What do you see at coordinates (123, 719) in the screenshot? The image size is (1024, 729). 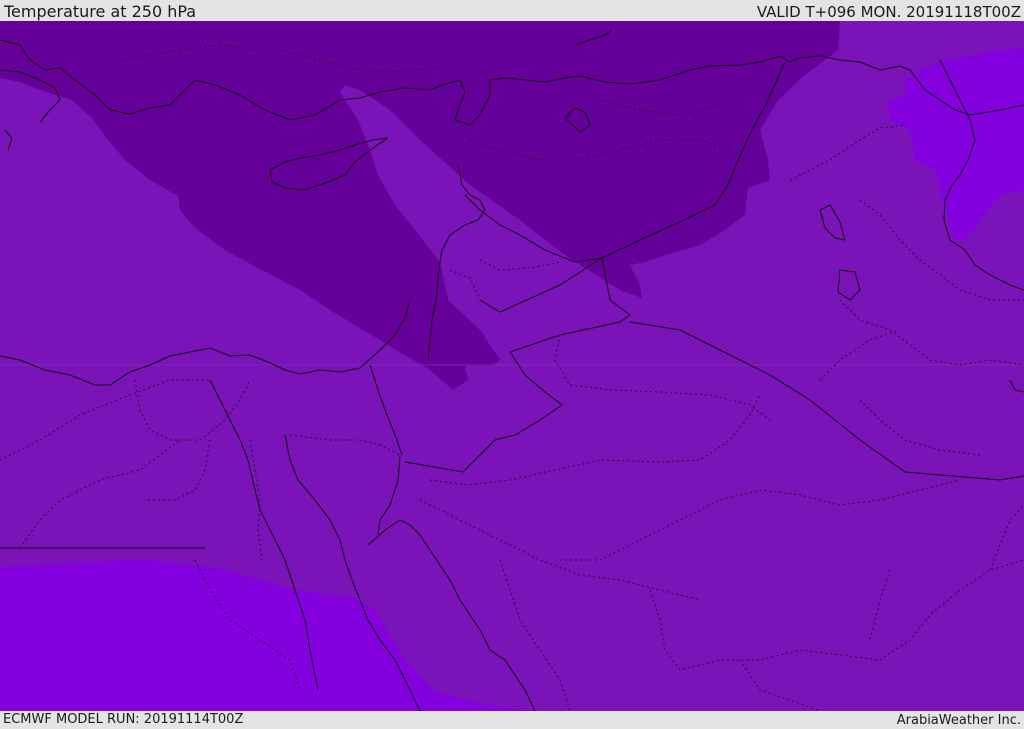 I see `model-run-label: ECMWF MODEL RUN: 20191114T00Z` at bounding box center [123, 719].